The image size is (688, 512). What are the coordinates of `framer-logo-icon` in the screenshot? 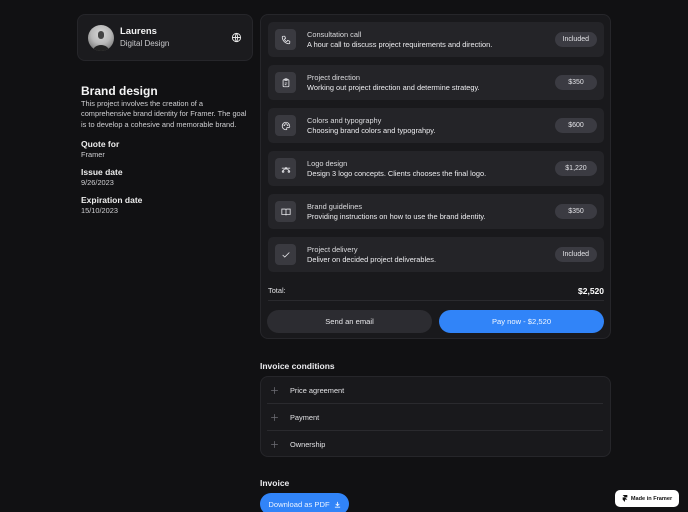 It's located at (625, 498).